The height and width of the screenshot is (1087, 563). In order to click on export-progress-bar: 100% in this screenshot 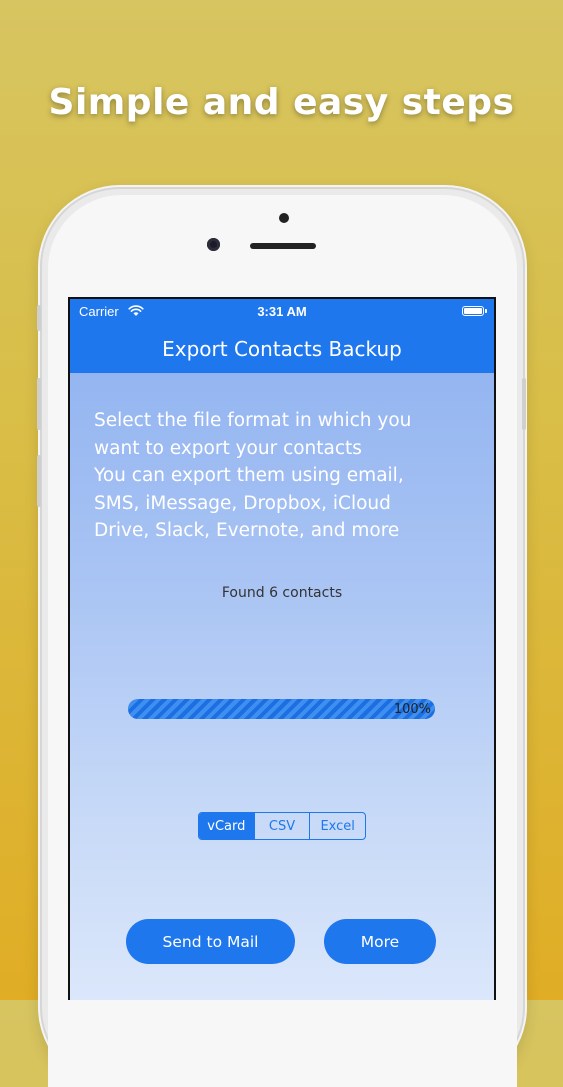, I will do `click(281, 709)`.